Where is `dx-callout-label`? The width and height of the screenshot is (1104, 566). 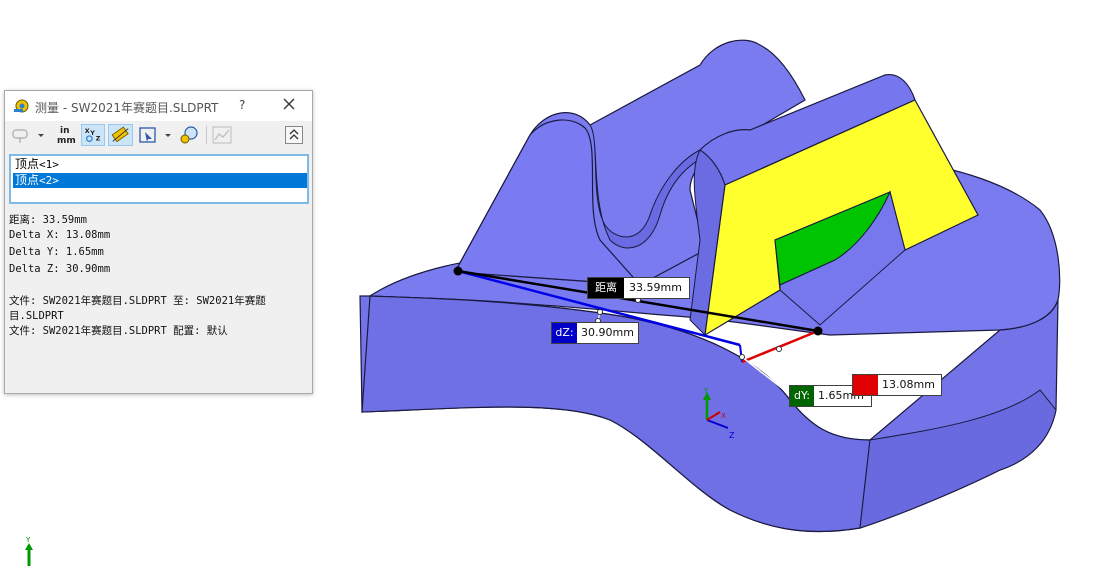 dx-callout-label is located at coordinates (865, 385).